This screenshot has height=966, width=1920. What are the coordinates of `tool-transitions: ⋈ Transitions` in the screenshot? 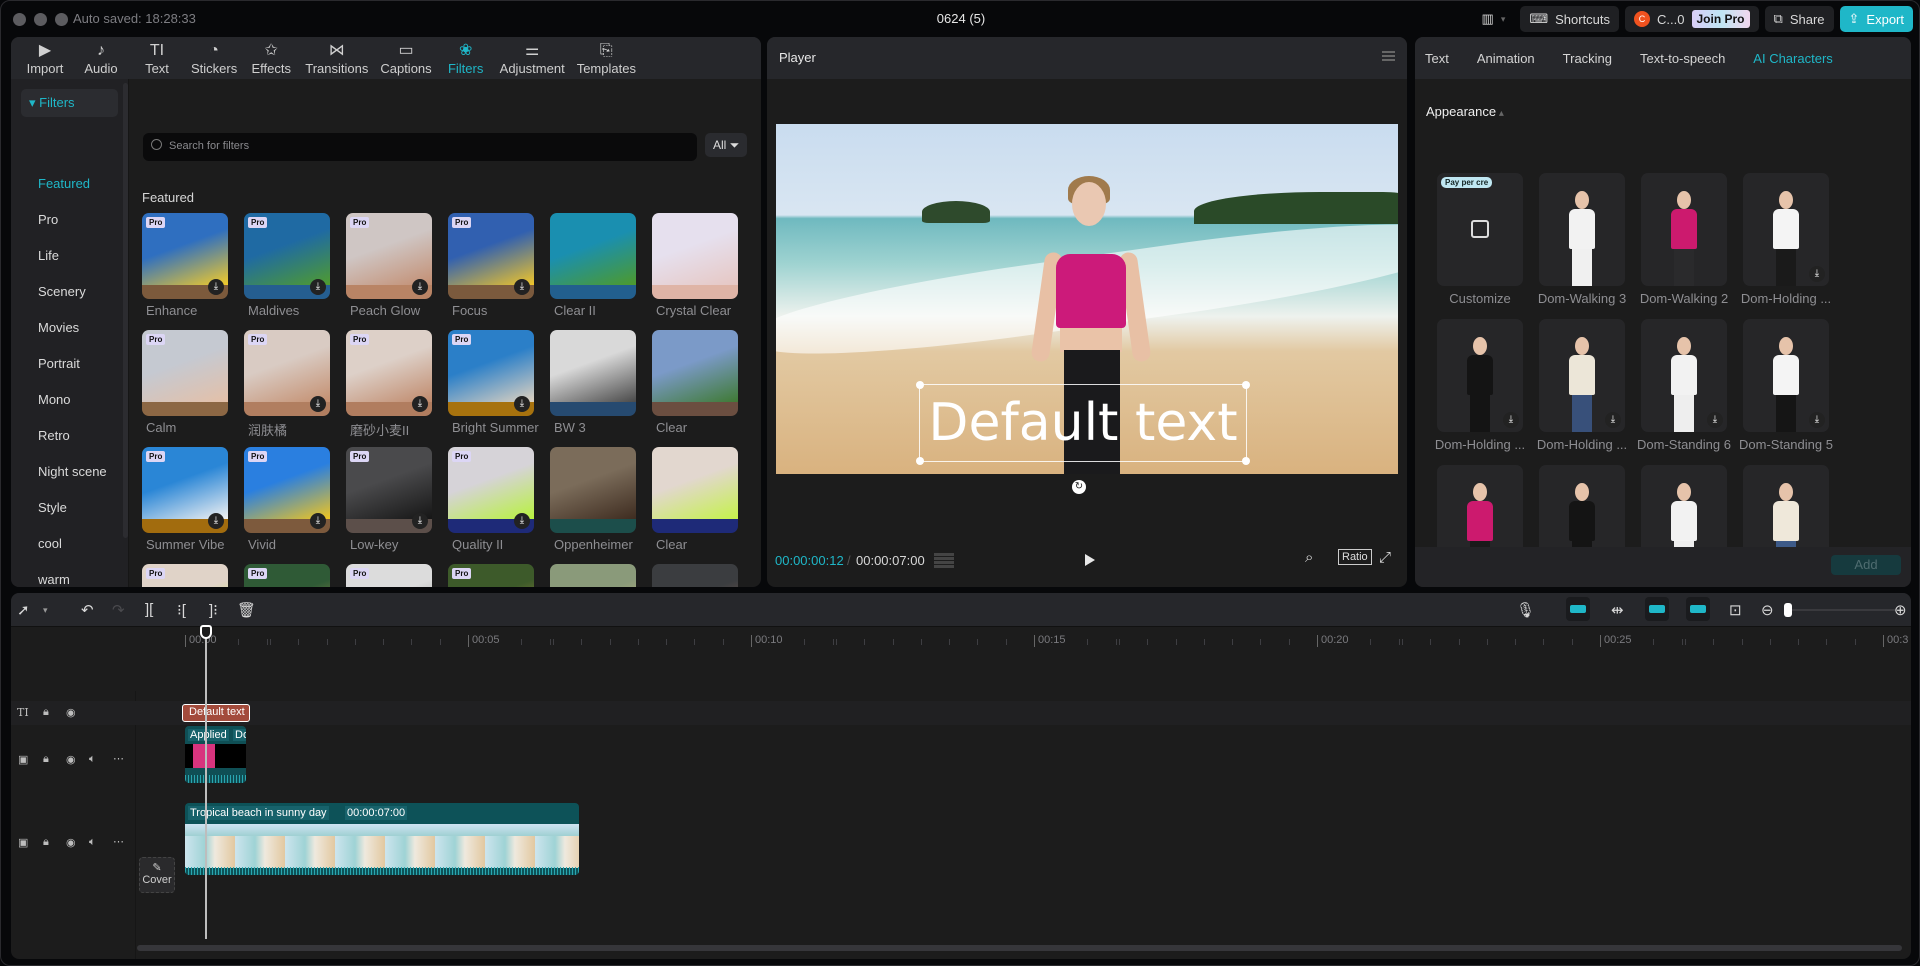 It's located at (336, 58).